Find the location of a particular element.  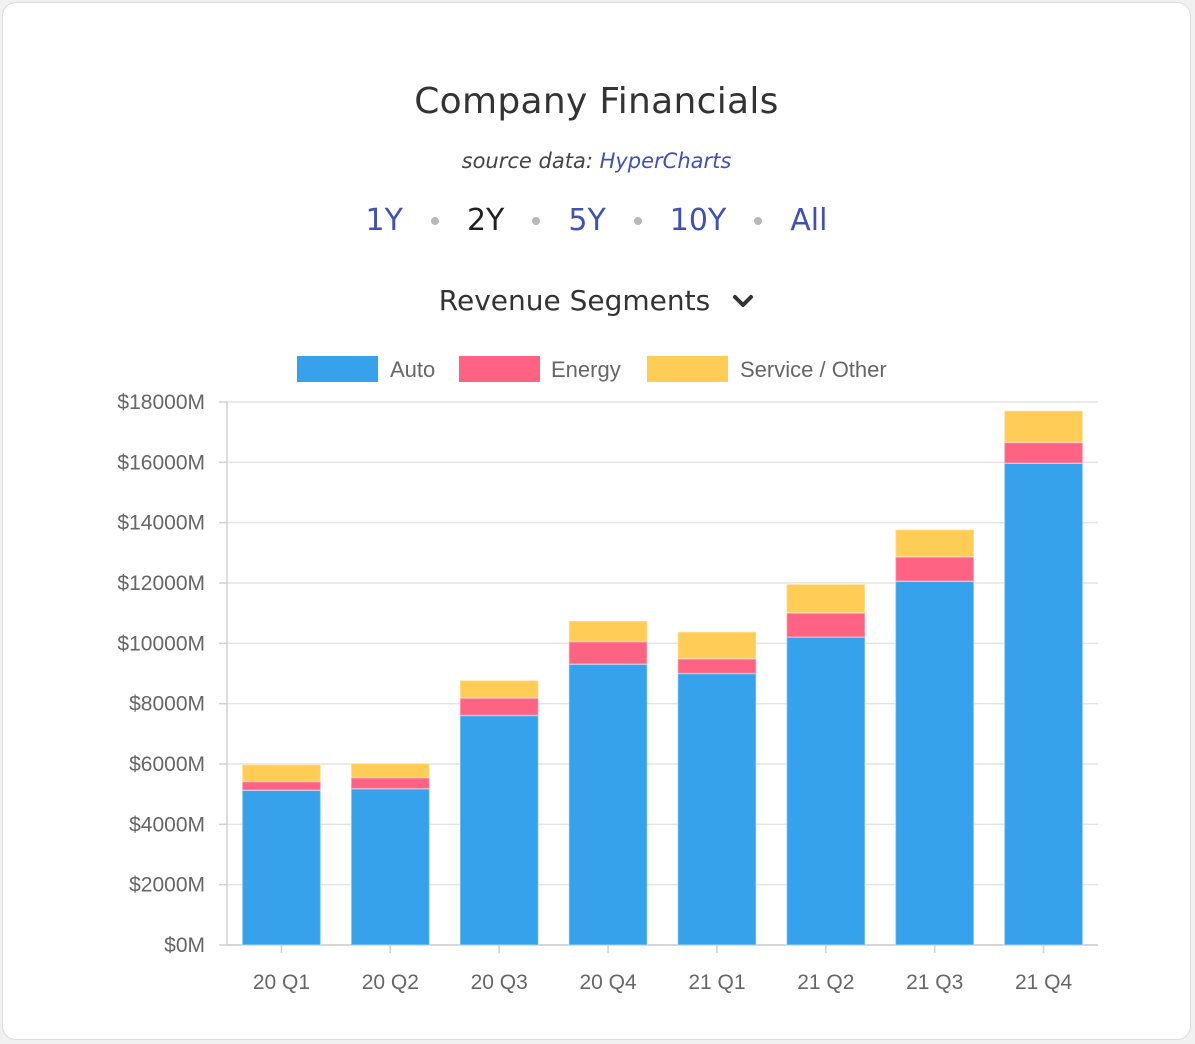

legend-label: Energy is located at coordinates (586, 369).